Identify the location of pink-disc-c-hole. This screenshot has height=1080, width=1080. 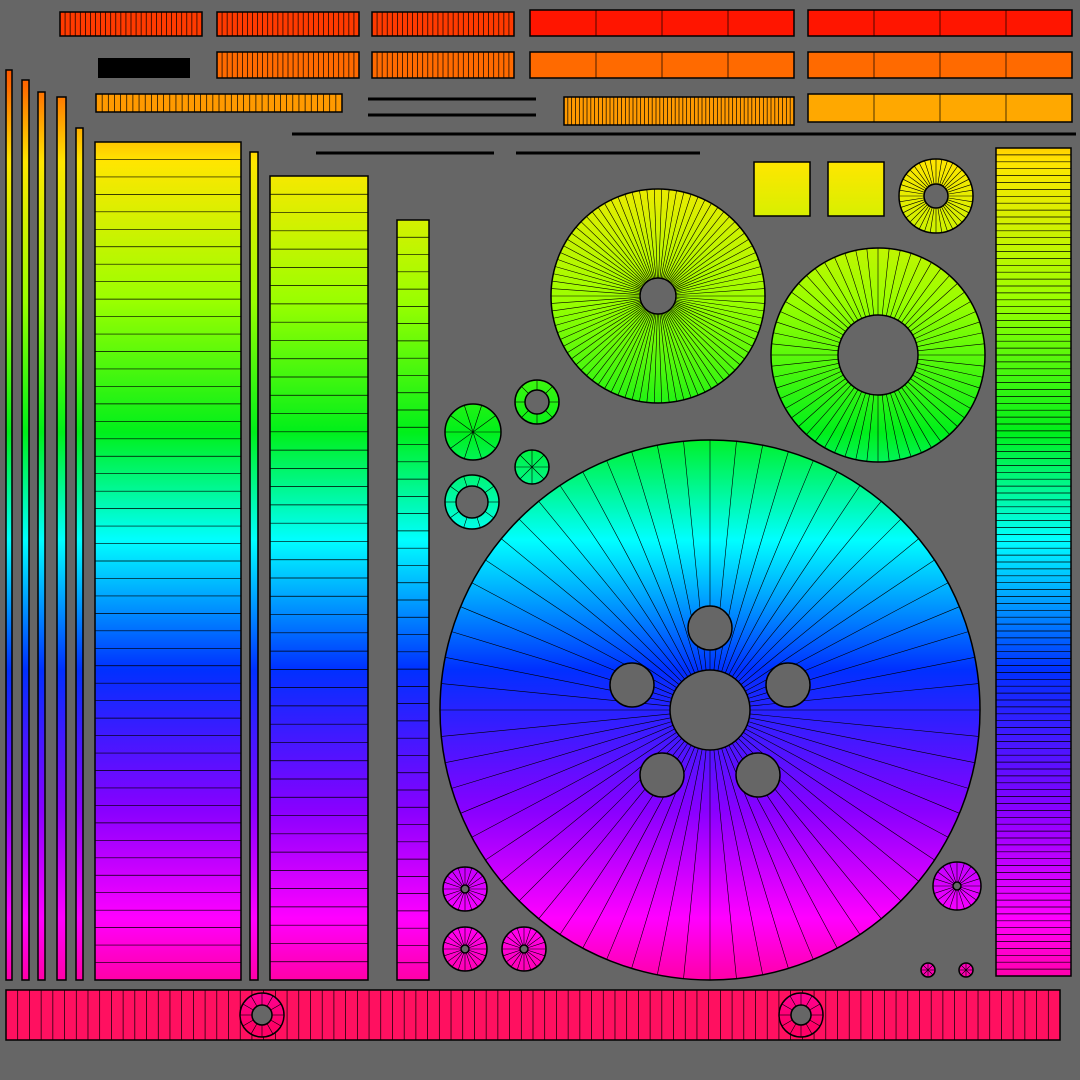
(524, 949).